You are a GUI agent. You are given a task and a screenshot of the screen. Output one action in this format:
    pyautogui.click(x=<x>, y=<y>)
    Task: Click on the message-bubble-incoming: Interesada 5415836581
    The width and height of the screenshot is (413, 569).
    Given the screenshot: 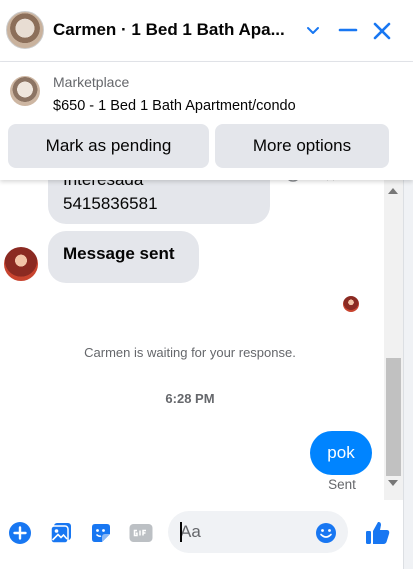 What is the action you would take?
    pyautogui.click(x=159, y=202)
    